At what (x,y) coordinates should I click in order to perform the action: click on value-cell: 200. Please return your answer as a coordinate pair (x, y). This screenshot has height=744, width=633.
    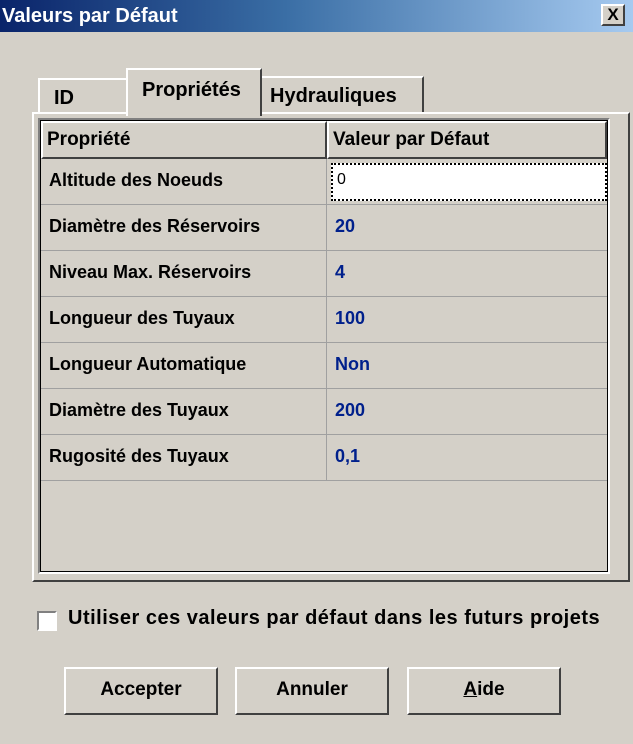
    Looking at the image, I should click on (467, 412).